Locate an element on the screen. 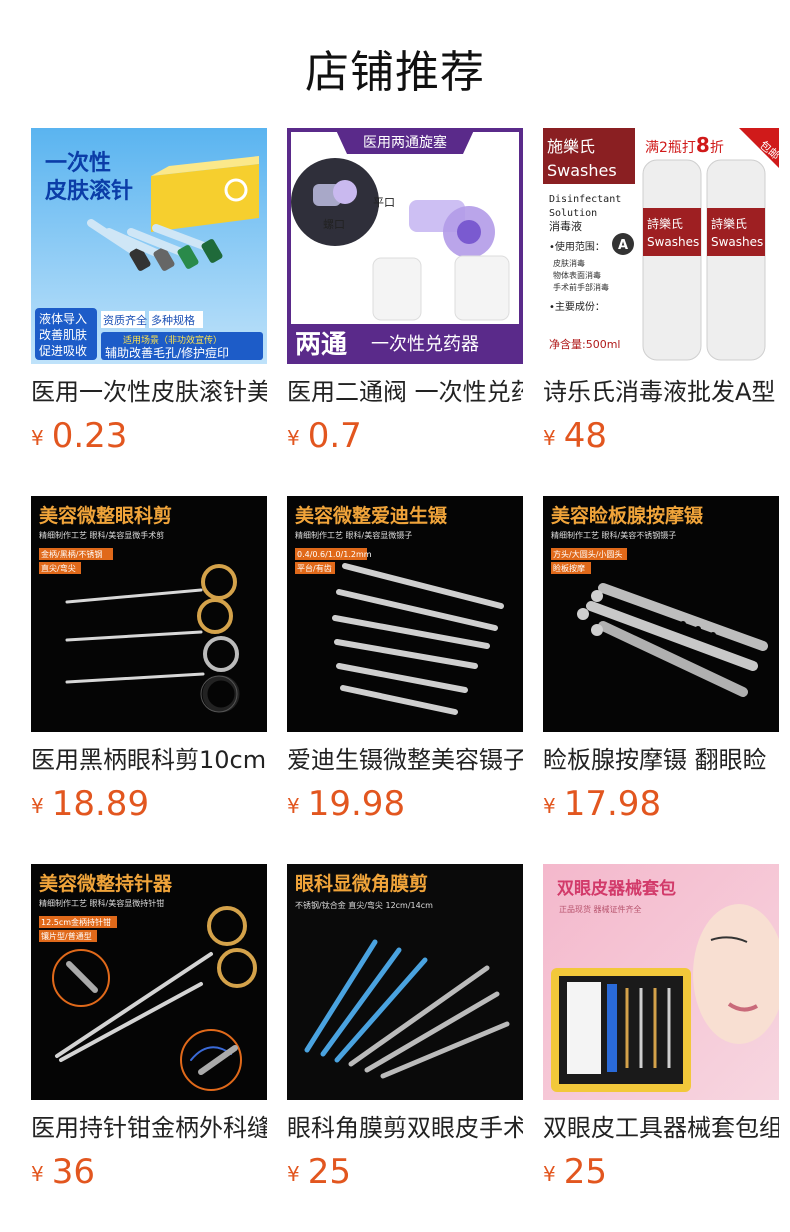 Image resolution: width=790 pixels, height=1232 pixels. svg-text: 镶片型/普通型 is located at coordinates (66, 936).